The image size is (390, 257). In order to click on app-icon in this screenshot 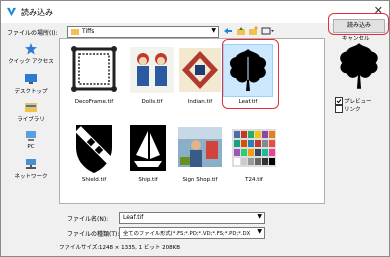, I will do `click(11, 12)`.